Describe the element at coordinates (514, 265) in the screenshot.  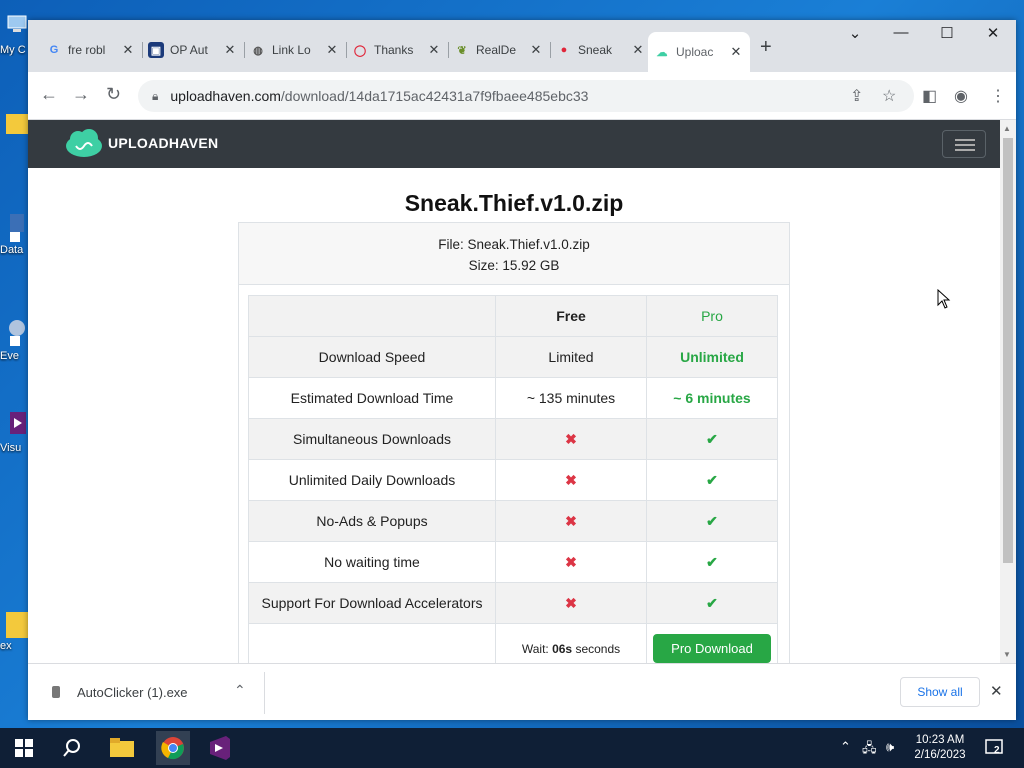
I see `file-size-line: Size: 15.92 GB` at that location.